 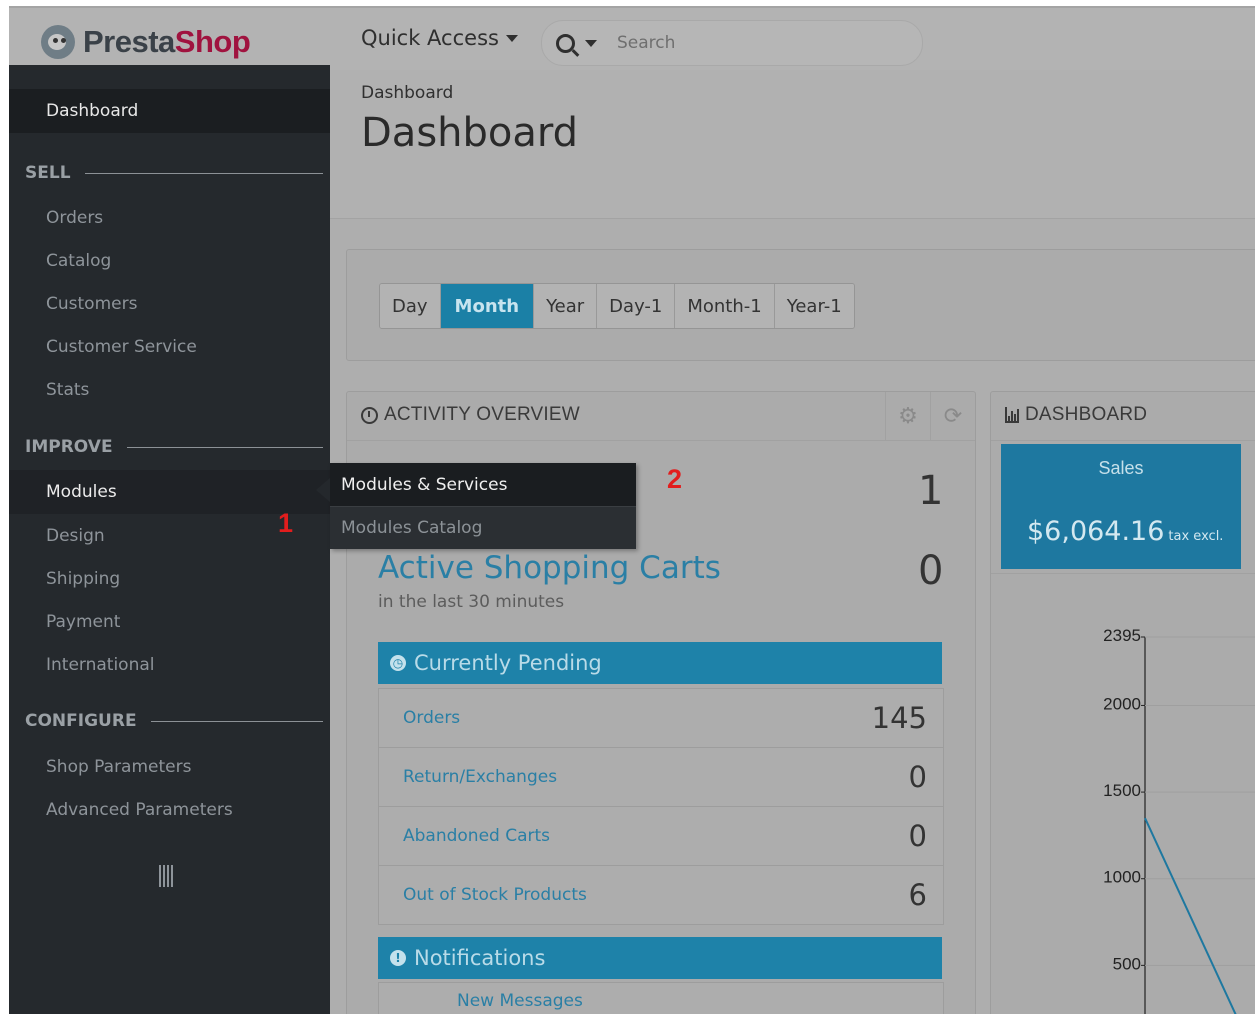 What do you see at coordinates (81, 492) in the screenshot?
I see `sidebar-item-label: Modules` at bounding box center [81, 492].